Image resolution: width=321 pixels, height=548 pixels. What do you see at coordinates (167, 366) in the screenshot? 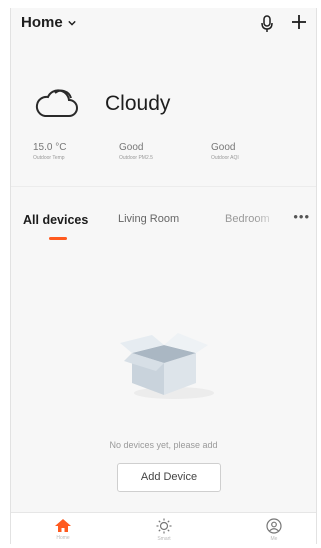
I see `empty-box-icon` at bounding box center [167, 366].